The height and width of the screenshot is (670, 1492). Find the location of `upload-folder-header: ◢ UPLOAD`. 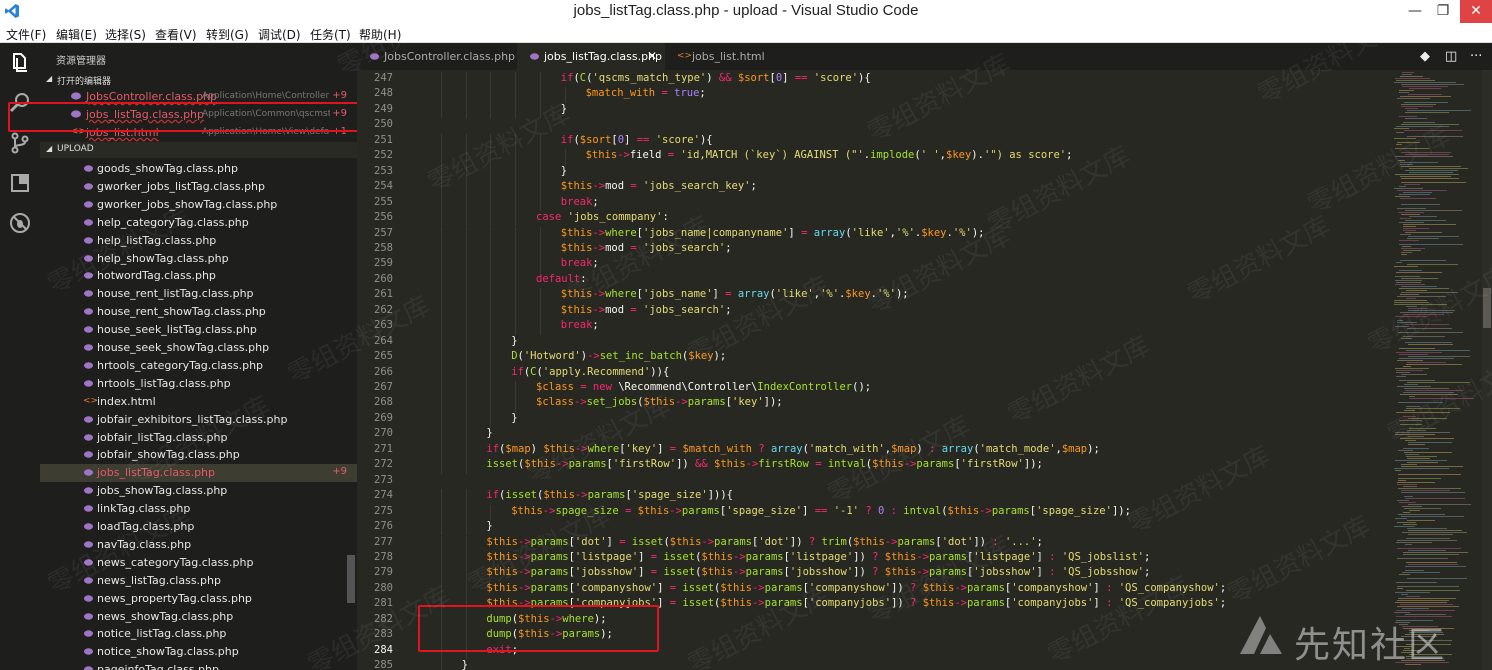

upload-folder-header: ◢ UPLOAD is located at coordinates (198, 150).